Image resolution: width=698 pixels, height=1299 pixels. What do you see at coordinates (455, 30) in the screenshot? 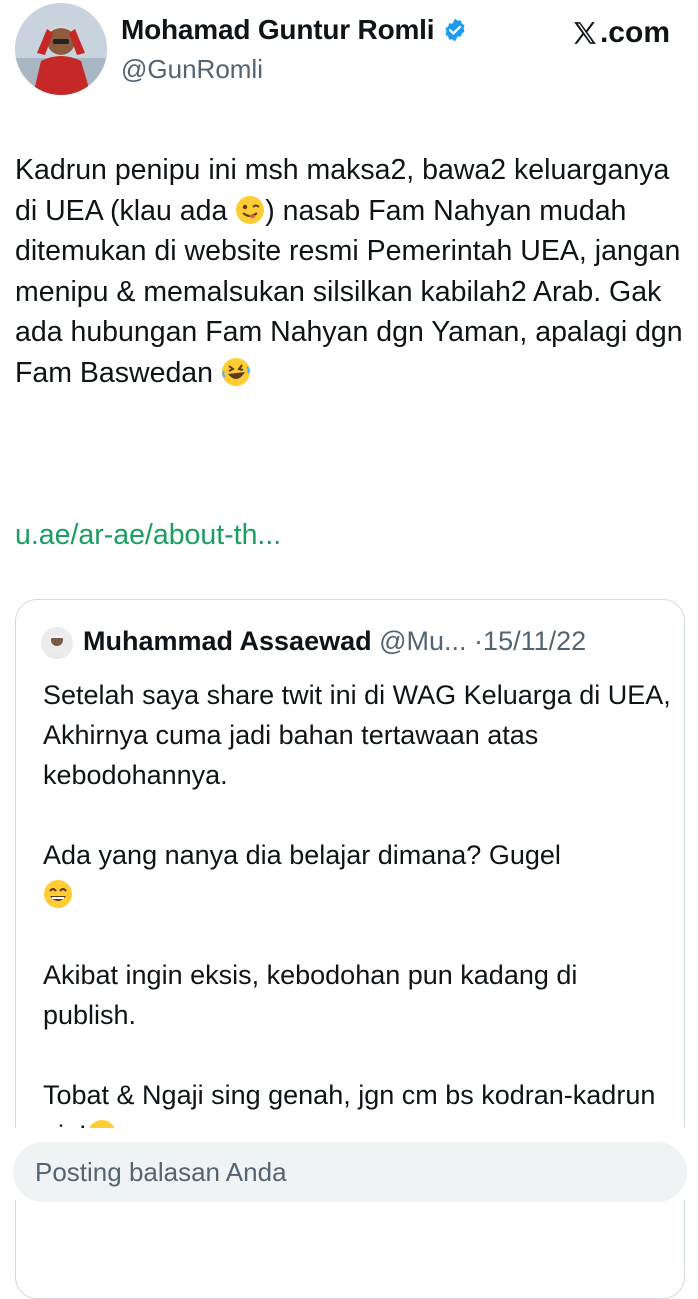
I see `verified-badge-icon` at bounding box center [455, 30].